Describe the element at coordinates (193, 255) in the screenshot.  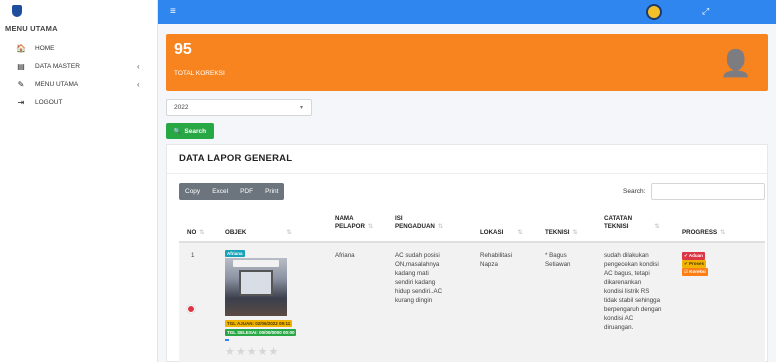
I see `cell-no: 1` at that location.